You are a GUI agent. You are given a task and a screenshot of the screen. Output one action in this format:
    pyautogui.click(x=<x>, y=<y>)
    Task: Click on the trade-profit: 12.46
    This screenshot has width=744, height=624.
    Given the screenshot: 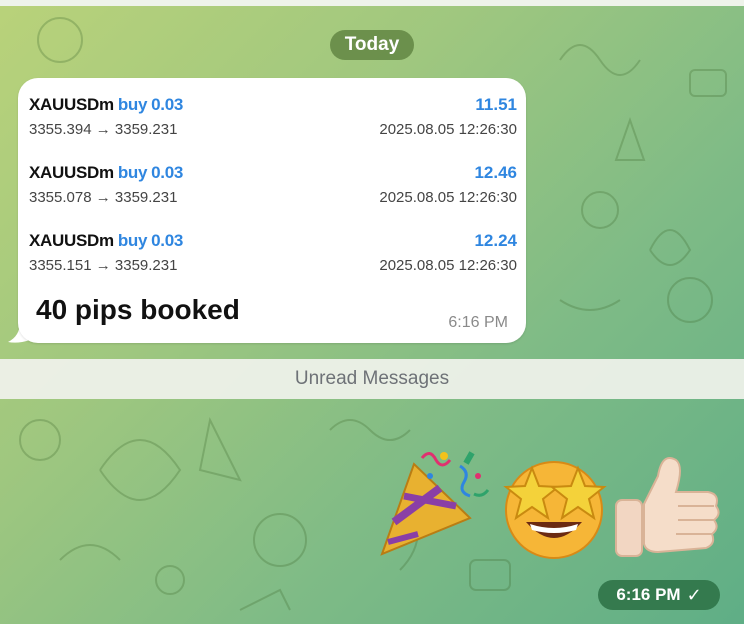 What is the action you would take?
    pyautogui.click(x=495, y=172)
    